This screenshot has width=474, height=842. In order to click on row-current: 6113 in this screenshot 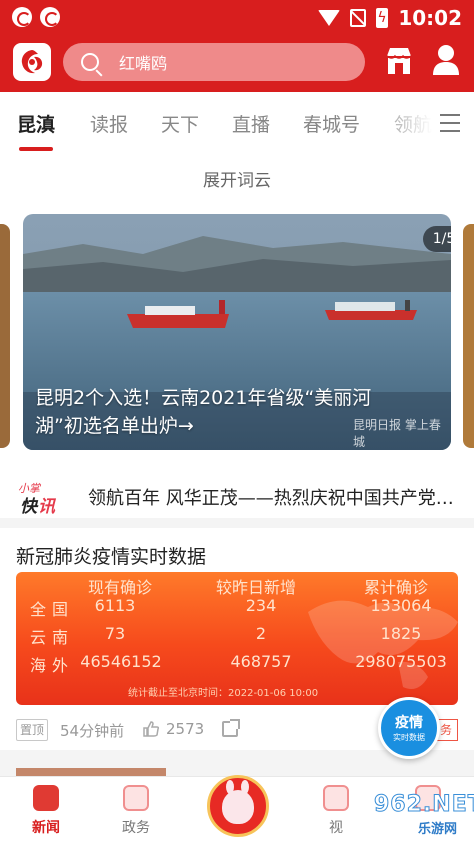, I will do `click(115, 605)`.